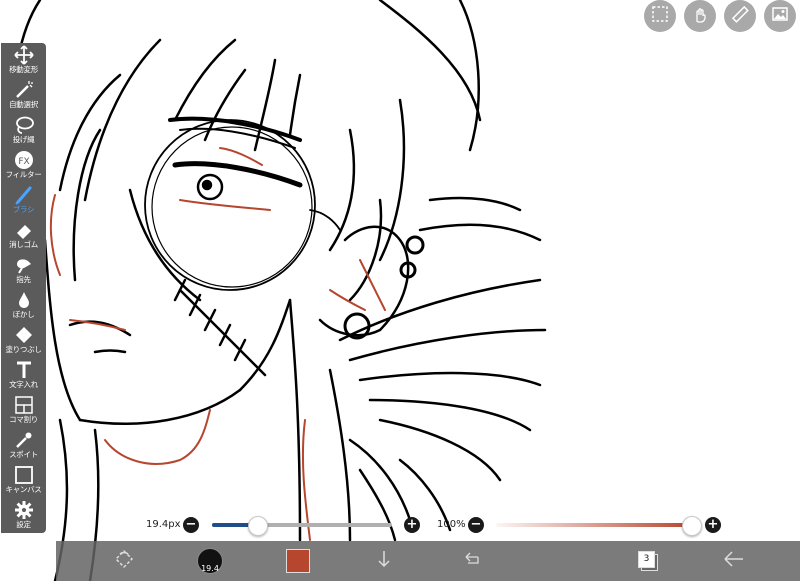 The width and height of the screenshot is (800, 581). I want to click on tool-label: 指先, so click(23, 279).